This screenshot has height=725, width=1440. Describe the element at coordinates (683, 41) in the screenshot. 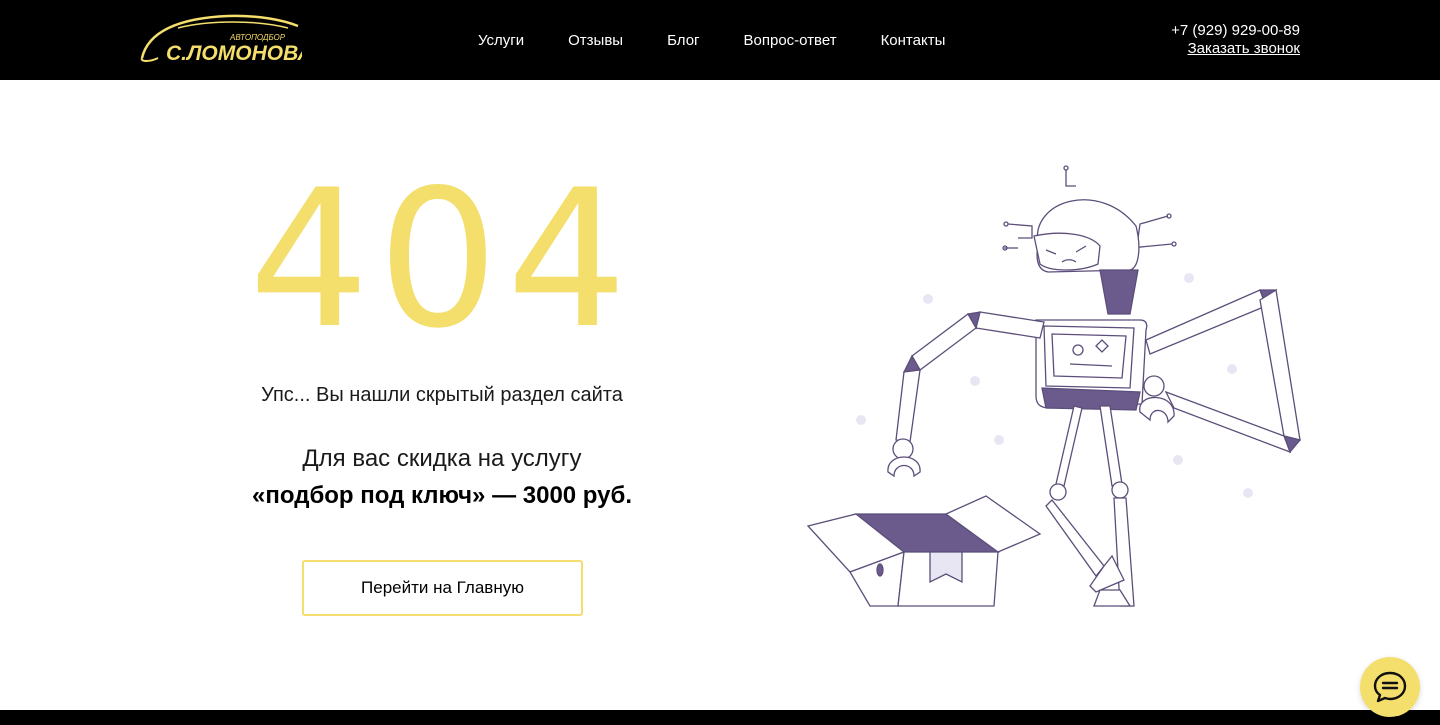

I see `nav-link-blog: Блог` at that location.